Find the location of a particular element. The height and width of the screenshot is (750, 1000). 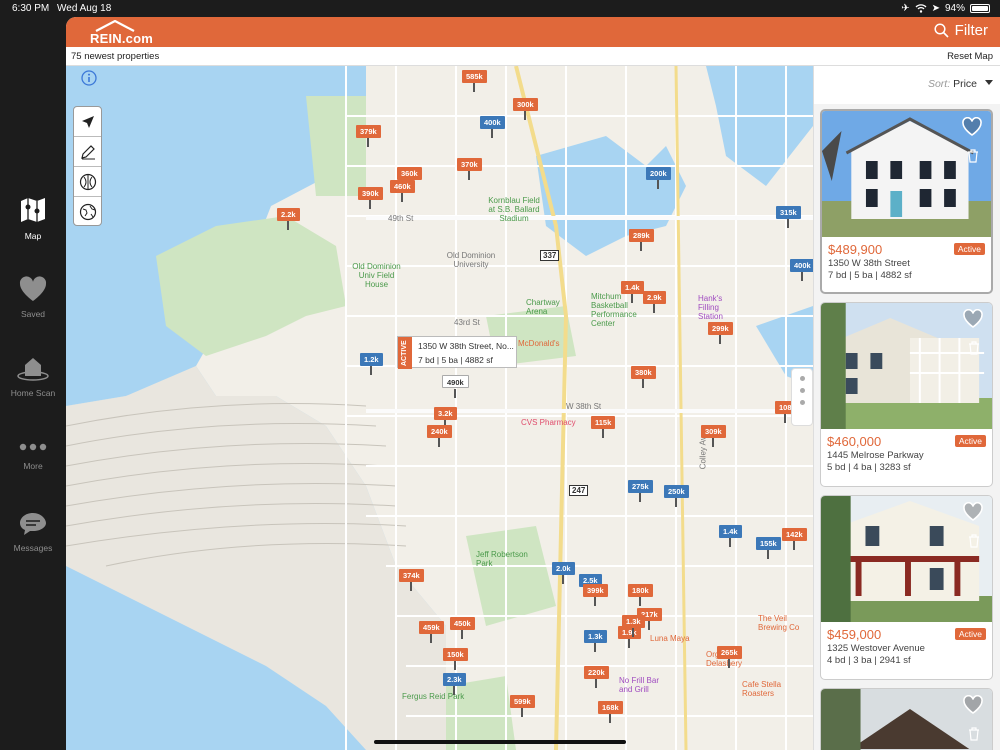

sidebar-item-messages: Messages is located at coordinates (33, 532).